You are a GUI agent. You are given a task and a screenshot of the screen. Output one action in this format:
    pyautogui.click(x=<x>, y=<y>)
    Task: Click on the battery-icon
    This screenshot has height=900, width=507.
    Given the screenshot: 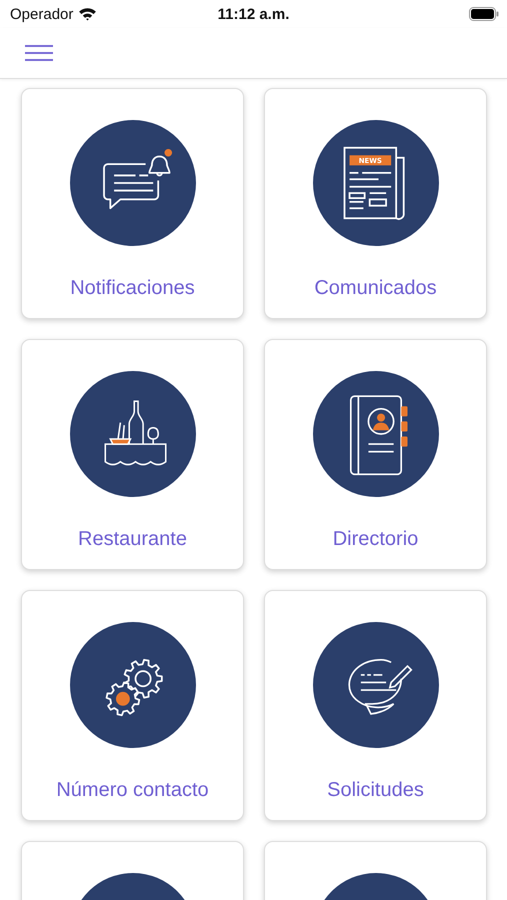 What is the action you would take?
    pyautogui.click(x=484, y=14)
    